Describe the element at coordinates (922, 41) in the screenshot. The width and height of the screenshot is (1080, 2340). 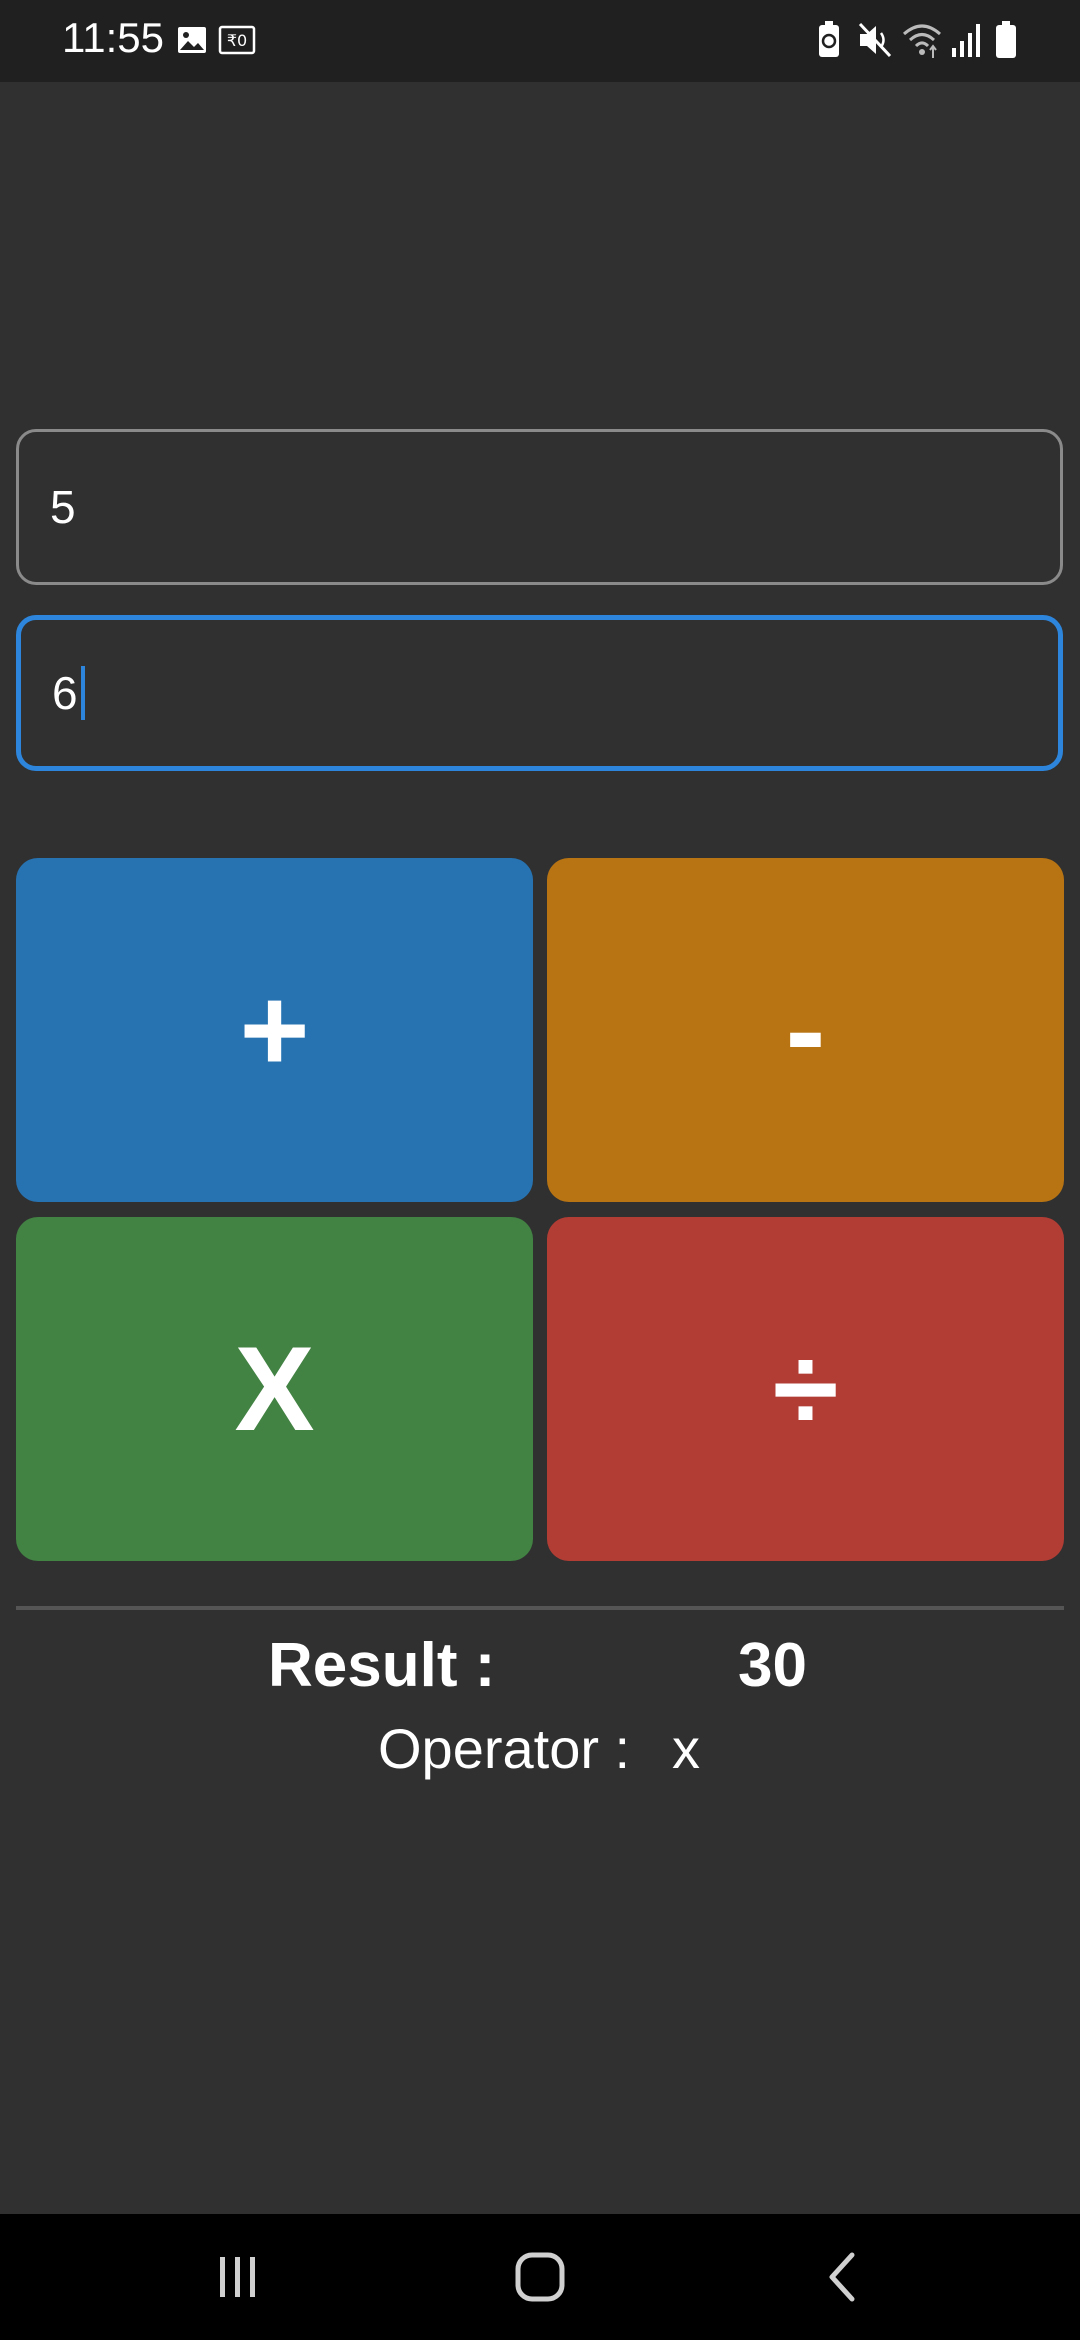
I see `wifi-icon` at that location.